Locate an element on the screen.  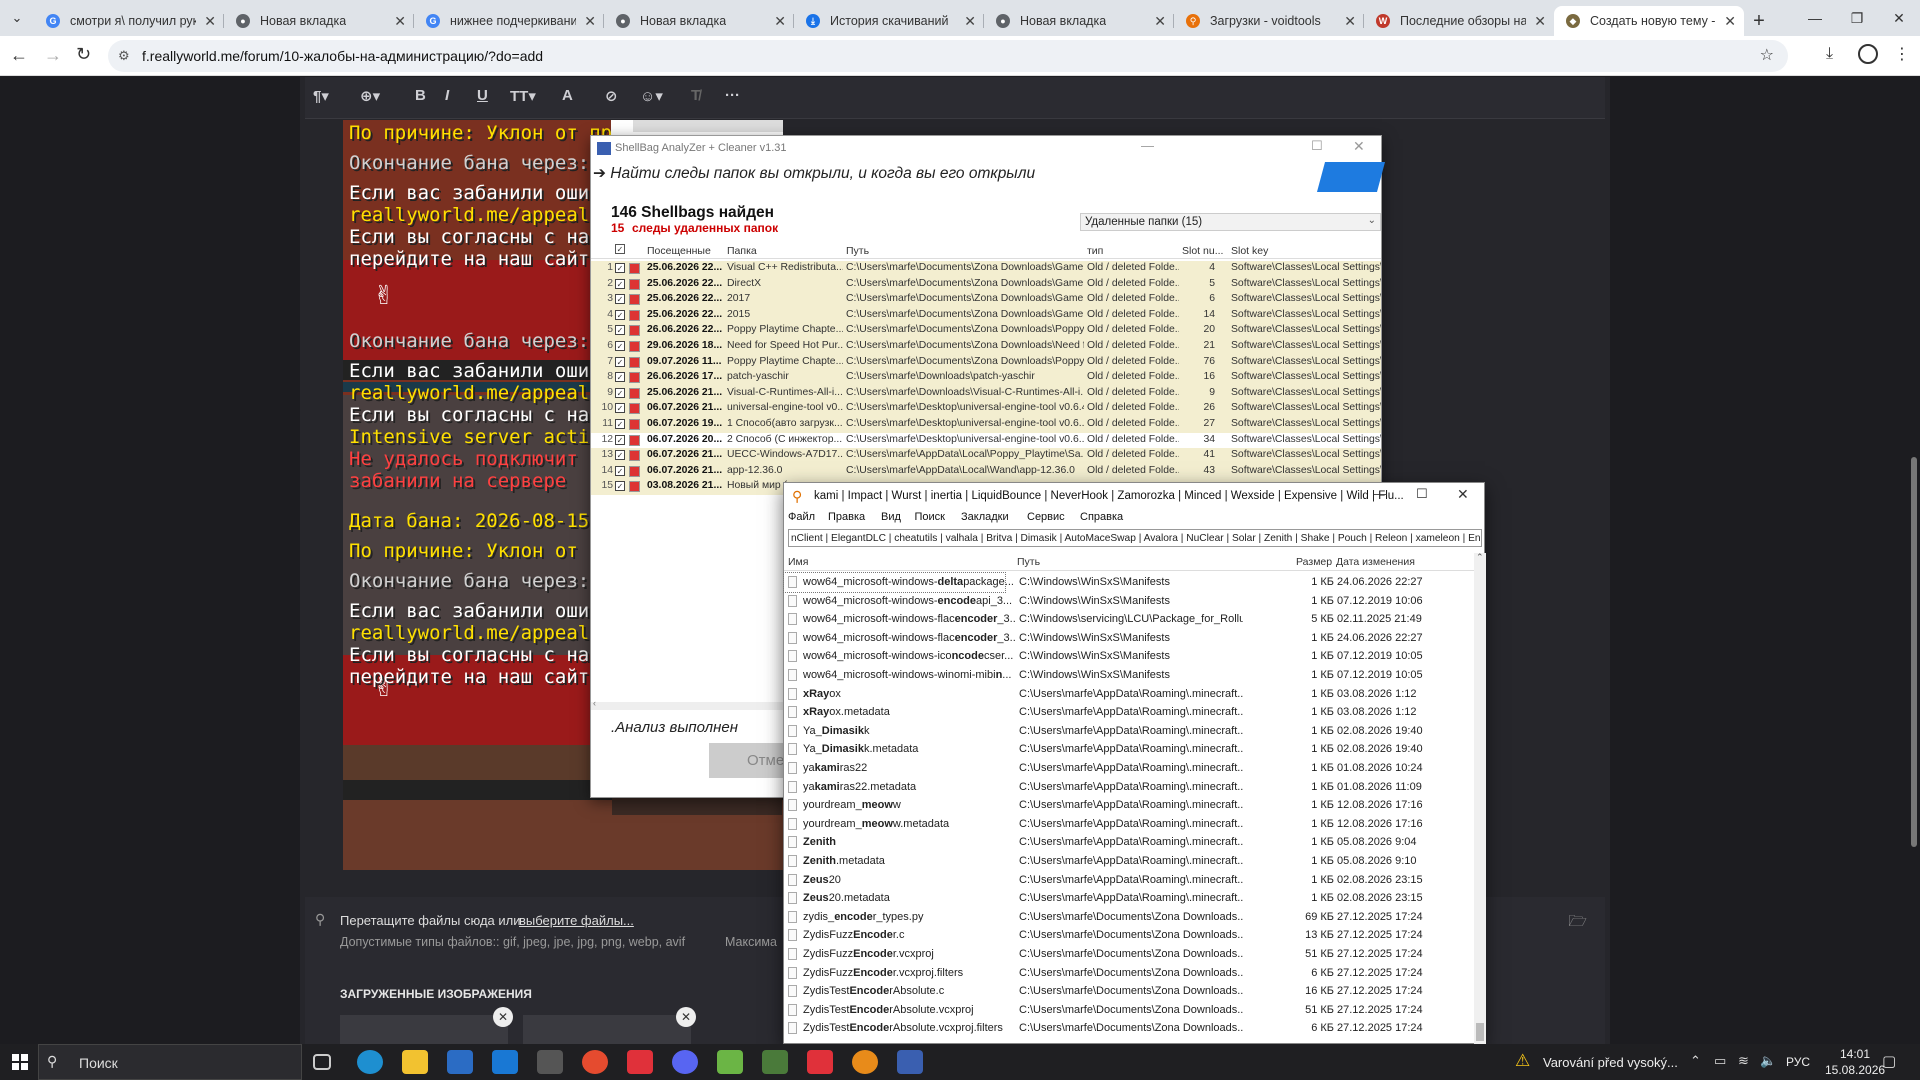
menu-item: Вид is located at coordinates (891, 517).